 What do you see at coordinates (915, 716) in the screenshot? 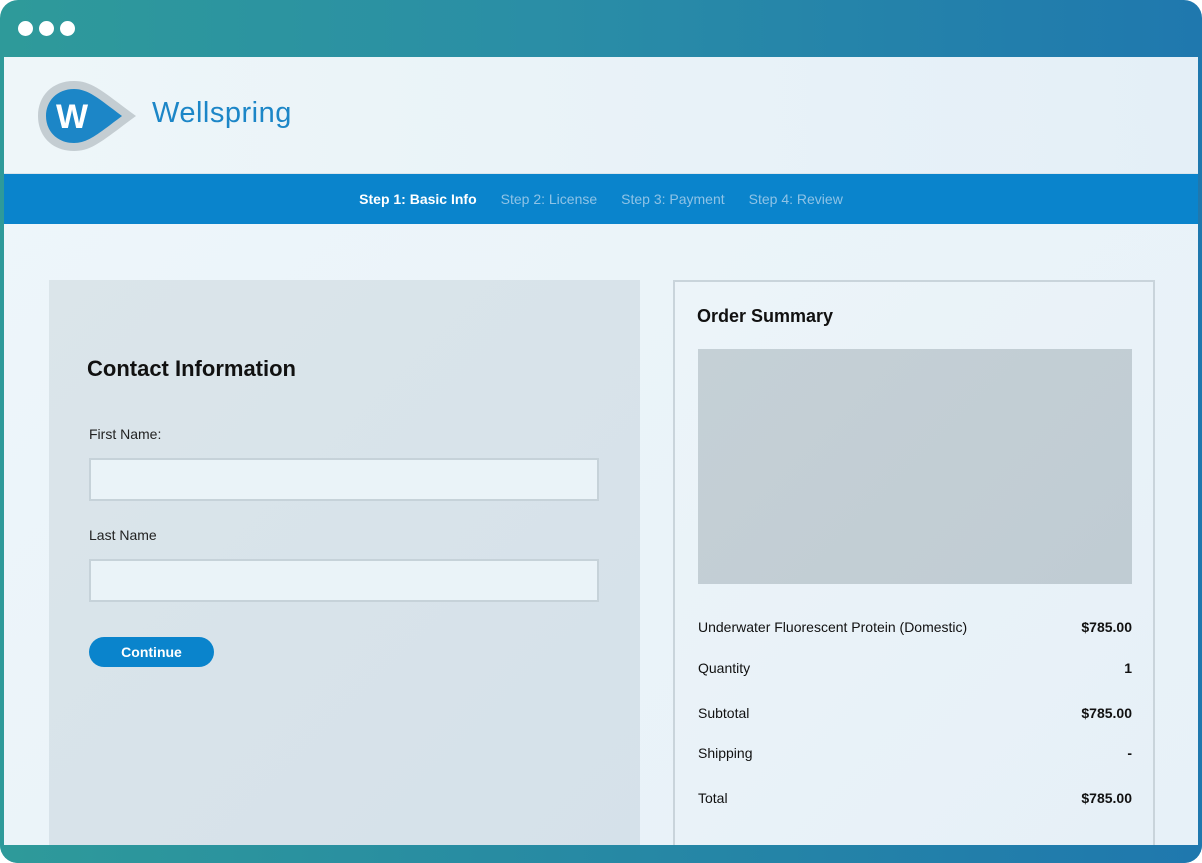
I see `order-line-subtotal: Subtotal $785.00` at bounding box center [915, 716].